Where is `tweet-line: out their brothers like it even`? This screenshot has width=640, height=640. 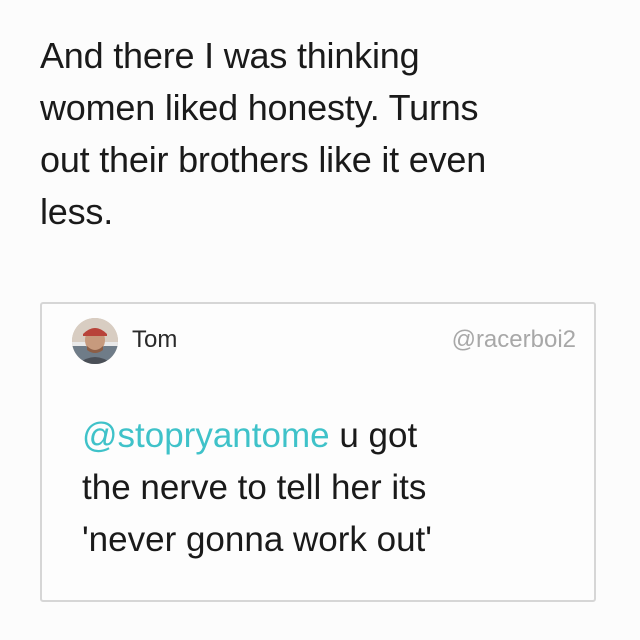 tweet-line: out their brothers like it even is located at coordinates (263, 159).